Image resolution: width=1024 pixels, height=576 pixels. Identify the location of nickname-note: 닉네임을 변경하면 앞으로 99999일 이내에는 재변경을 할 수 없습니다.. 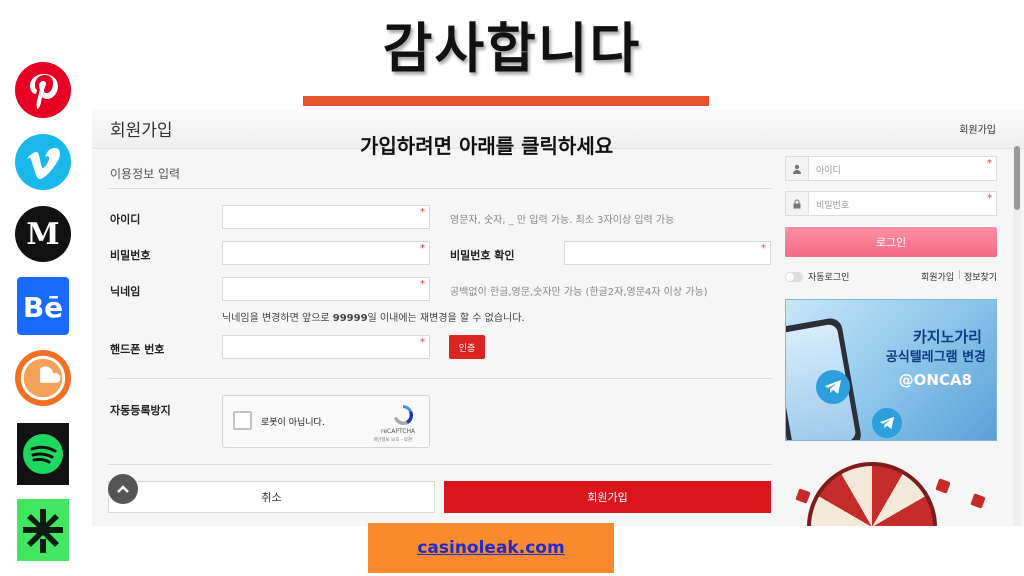
(373, 318).